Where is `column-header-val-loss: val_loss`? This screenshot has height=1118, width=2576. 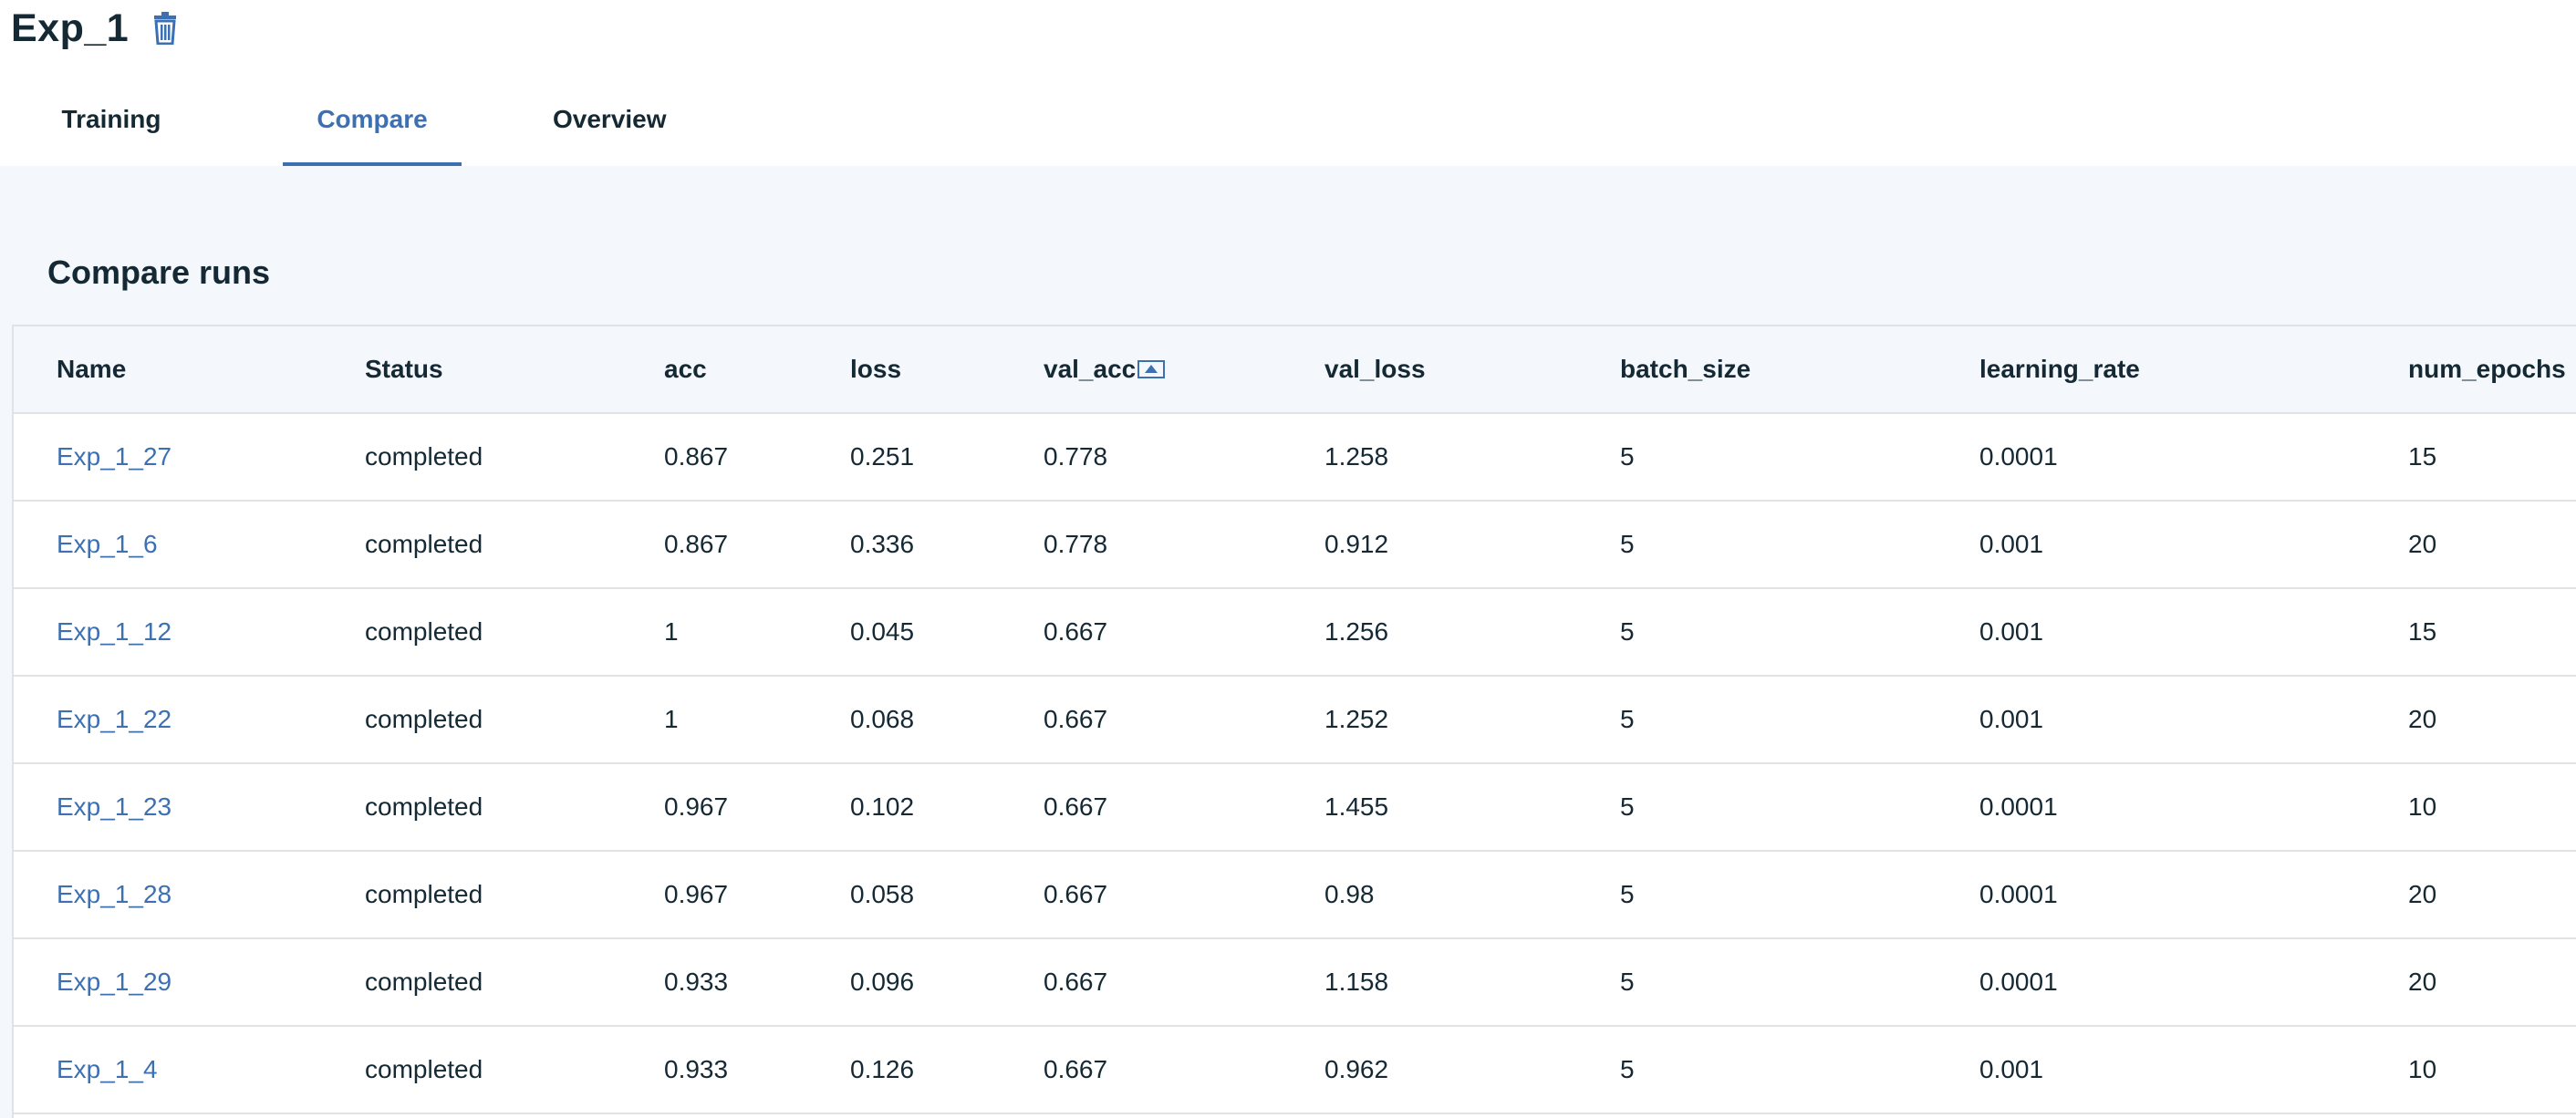 column-header-val-loss: val_loss is located at coordinates (1429, 370).